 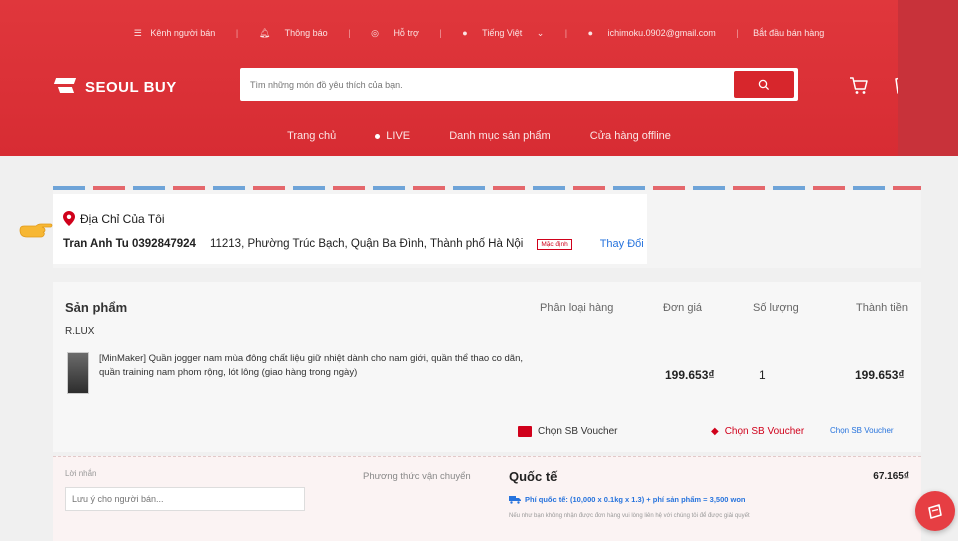 What do you see at coordinates (762, 375) in the screenshot?
I see `product-quantity: 1` at bounding box center [762, 375].